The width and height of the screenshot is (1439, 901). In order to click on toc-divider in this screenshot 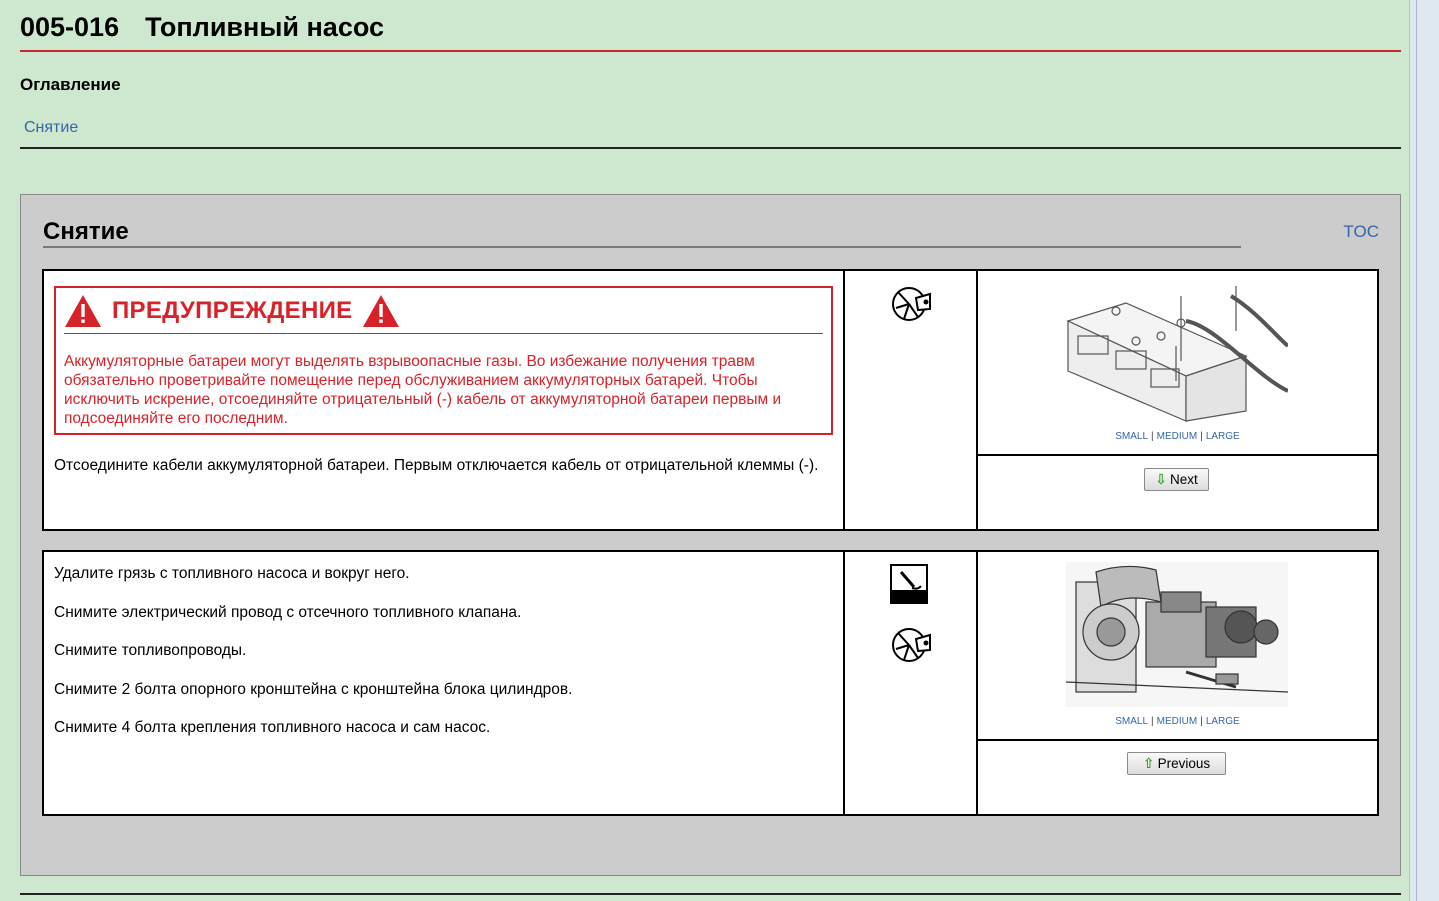, I will do `click(710, 148)`.